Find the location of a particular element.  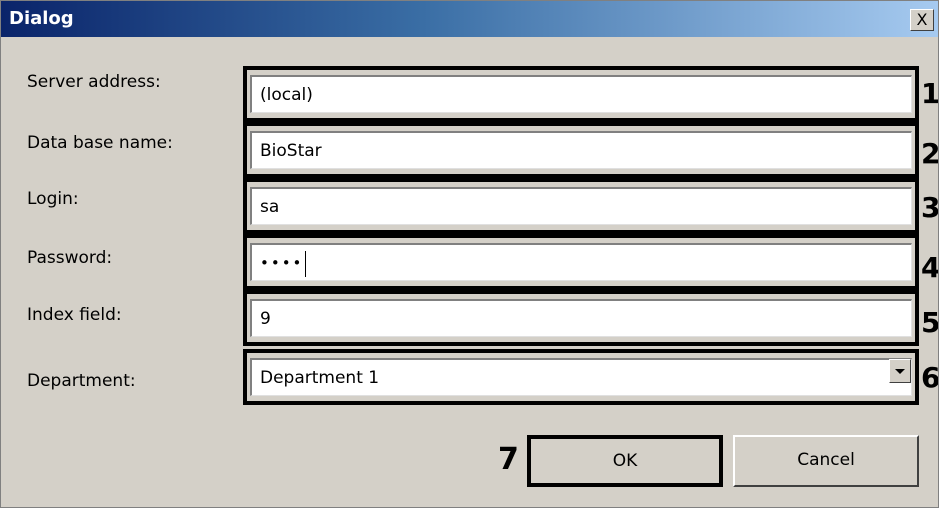

marker-4: 4 is located at coordinates (930, 267).